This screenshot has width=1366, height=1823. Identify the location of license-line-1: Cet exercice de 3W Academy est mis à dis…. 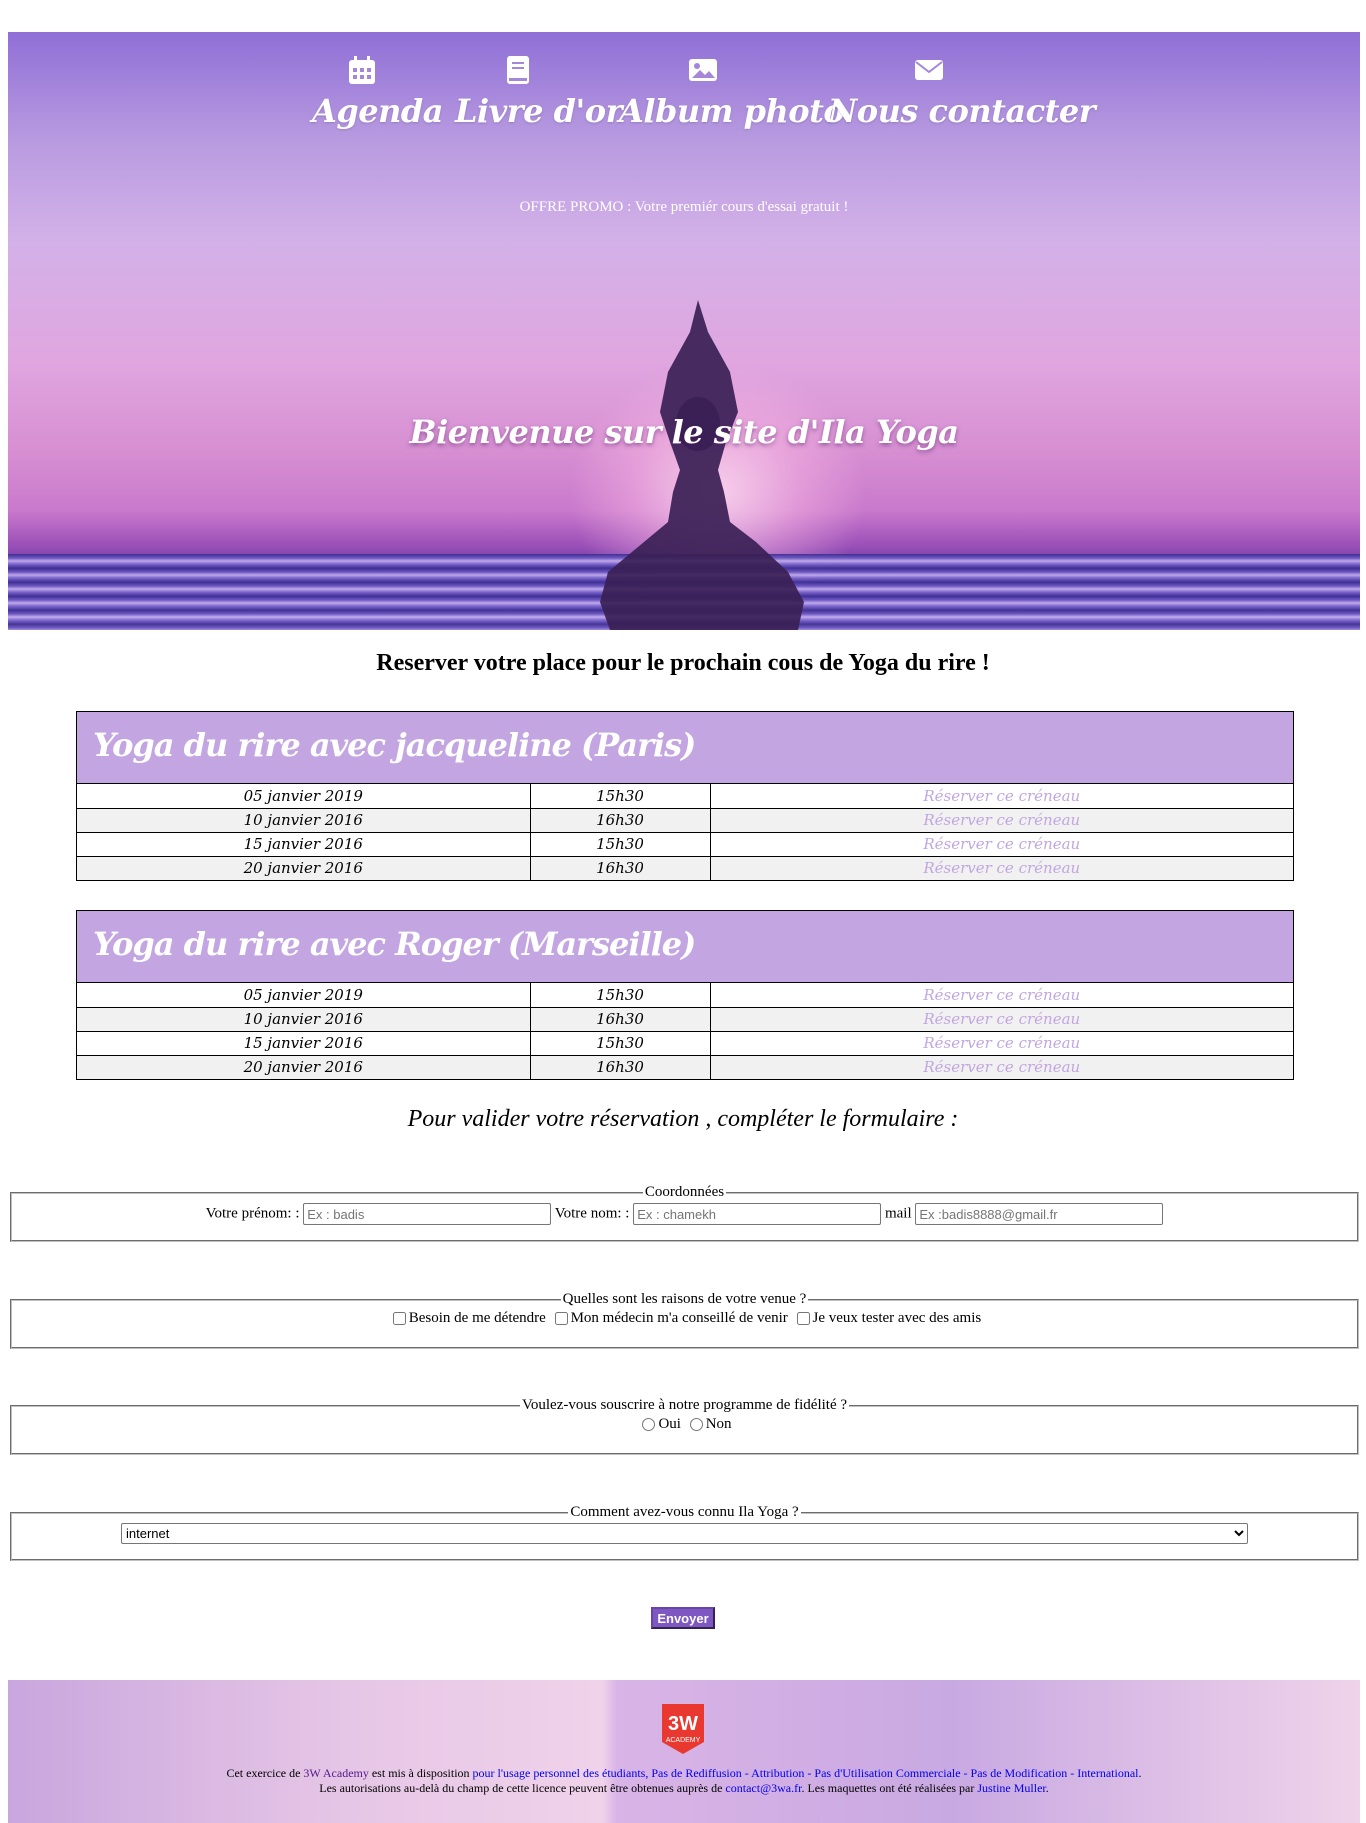
(684, 1773).